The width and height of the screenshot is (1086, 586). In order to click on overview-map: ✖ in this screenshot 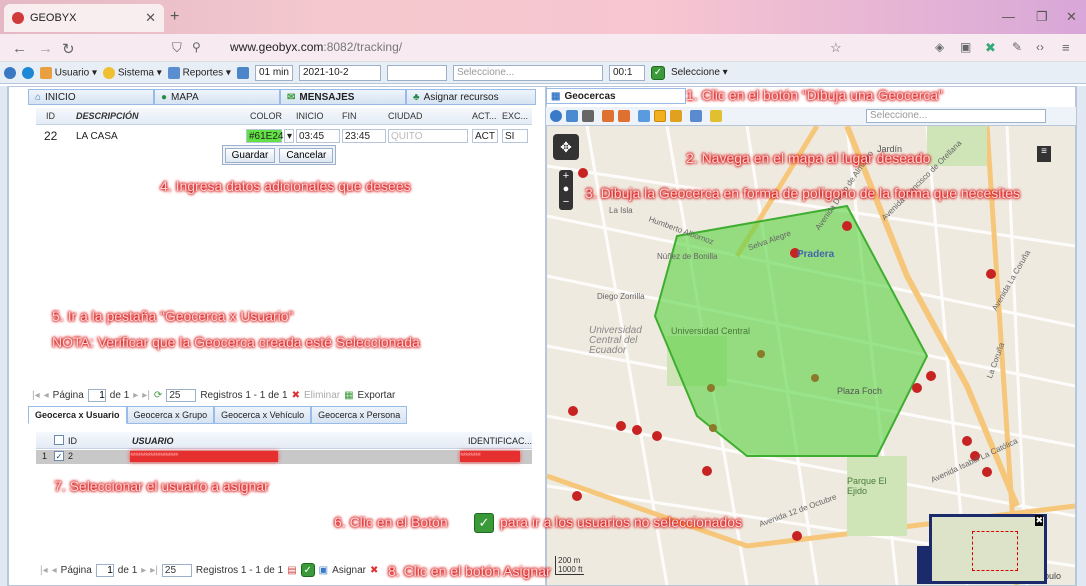, I will do `click(988, 549)`.